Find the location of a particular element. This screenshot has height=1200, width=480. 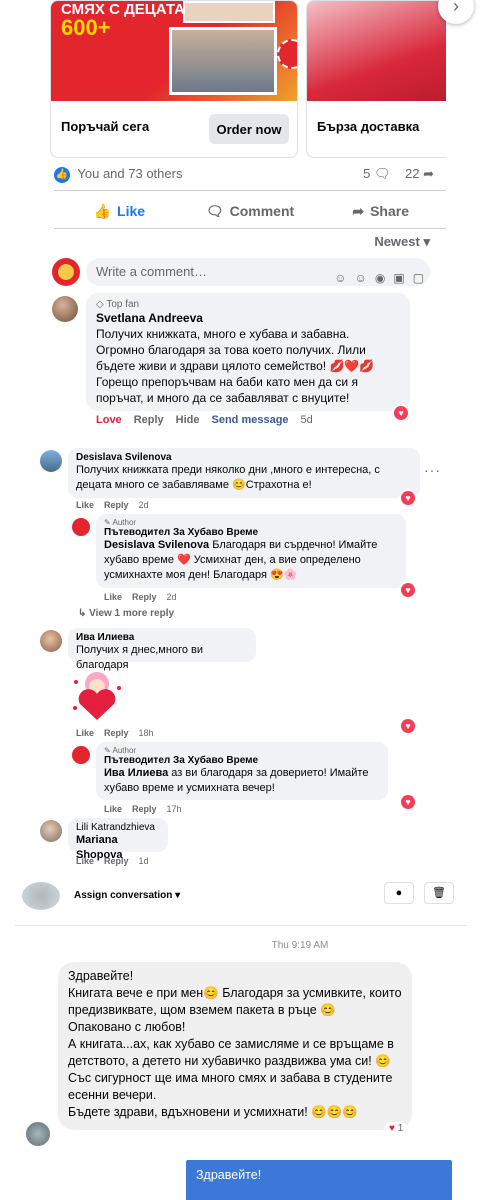

reply-time: 2d is located at coordinates (171, 597).